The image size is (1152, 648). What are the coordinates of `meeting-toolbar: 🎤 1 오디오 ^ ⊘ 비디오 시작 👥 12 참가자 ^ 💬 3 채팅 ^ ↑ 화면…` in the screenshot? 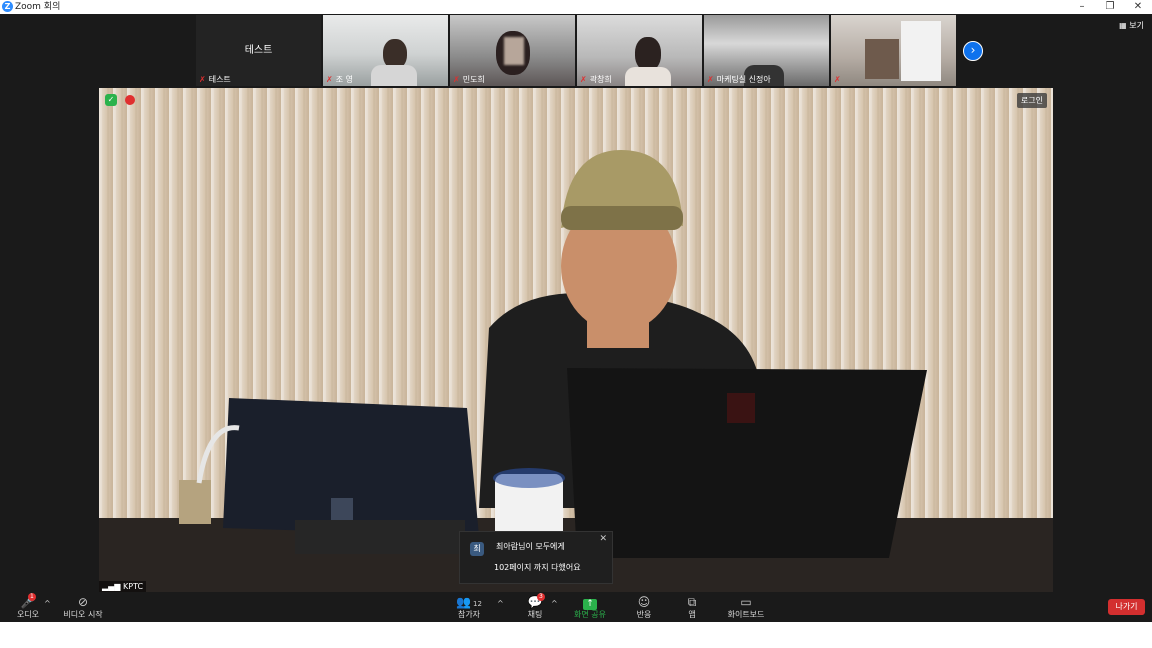 It's located at (576, 607).